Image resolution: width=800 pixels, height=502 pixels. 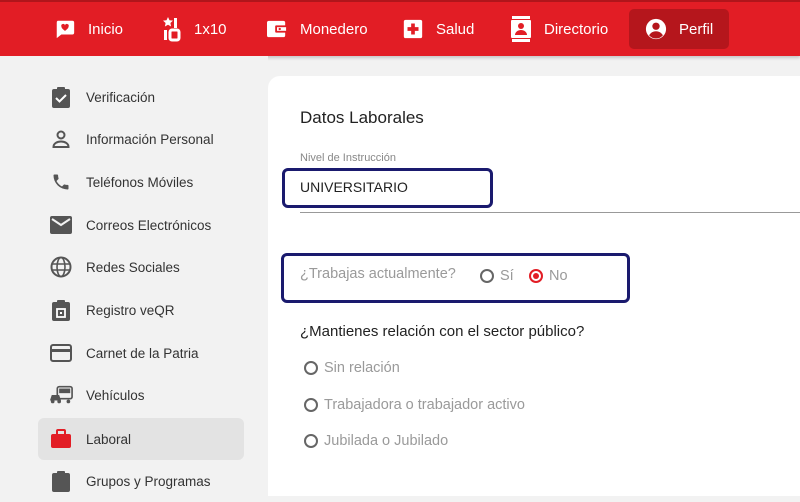 I want to click on sidebar-item-label: Carnet de la Patria, so click(x=142, y=353).